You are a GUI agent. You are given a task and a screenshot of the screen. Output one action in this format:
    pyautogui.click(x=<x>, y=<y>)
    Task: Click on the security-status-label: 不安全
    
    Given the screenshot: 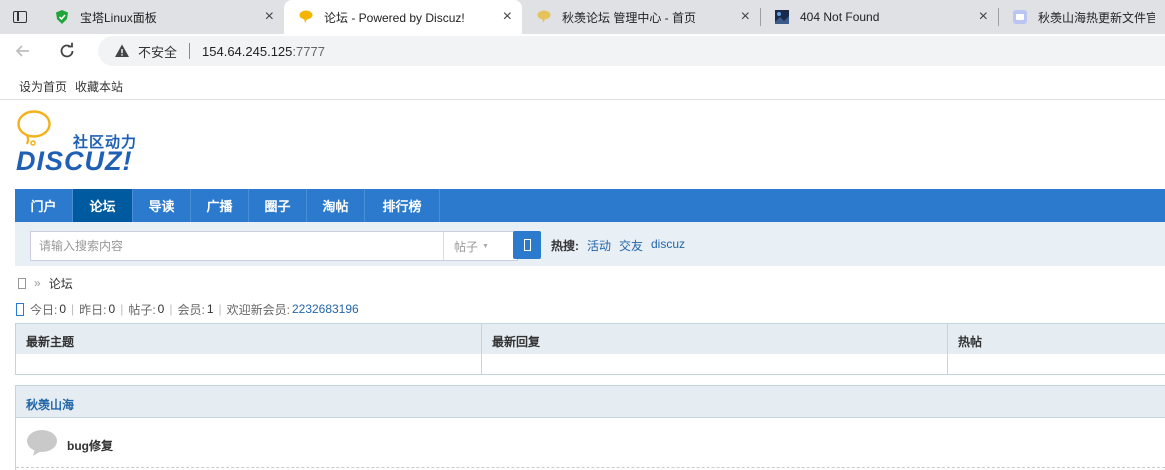 What is the action you would take?
    pyautogui.click(x=157, y=51)
    